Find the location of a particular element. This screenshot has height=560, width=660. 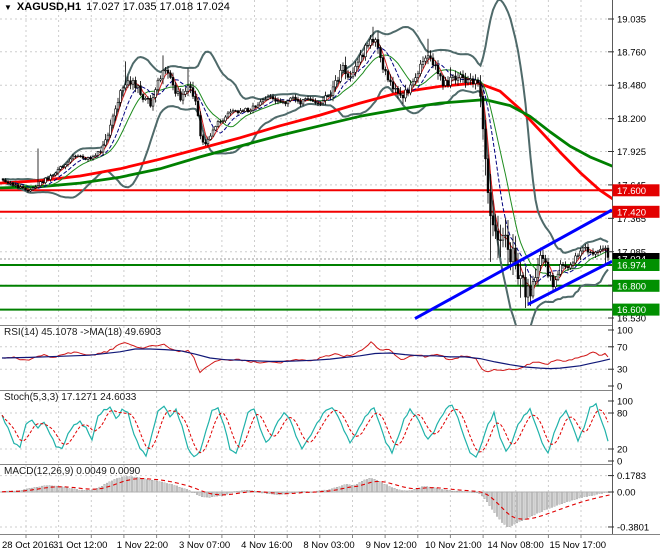

price-tick-label: 18.200 is located at coordinates (631, 119).